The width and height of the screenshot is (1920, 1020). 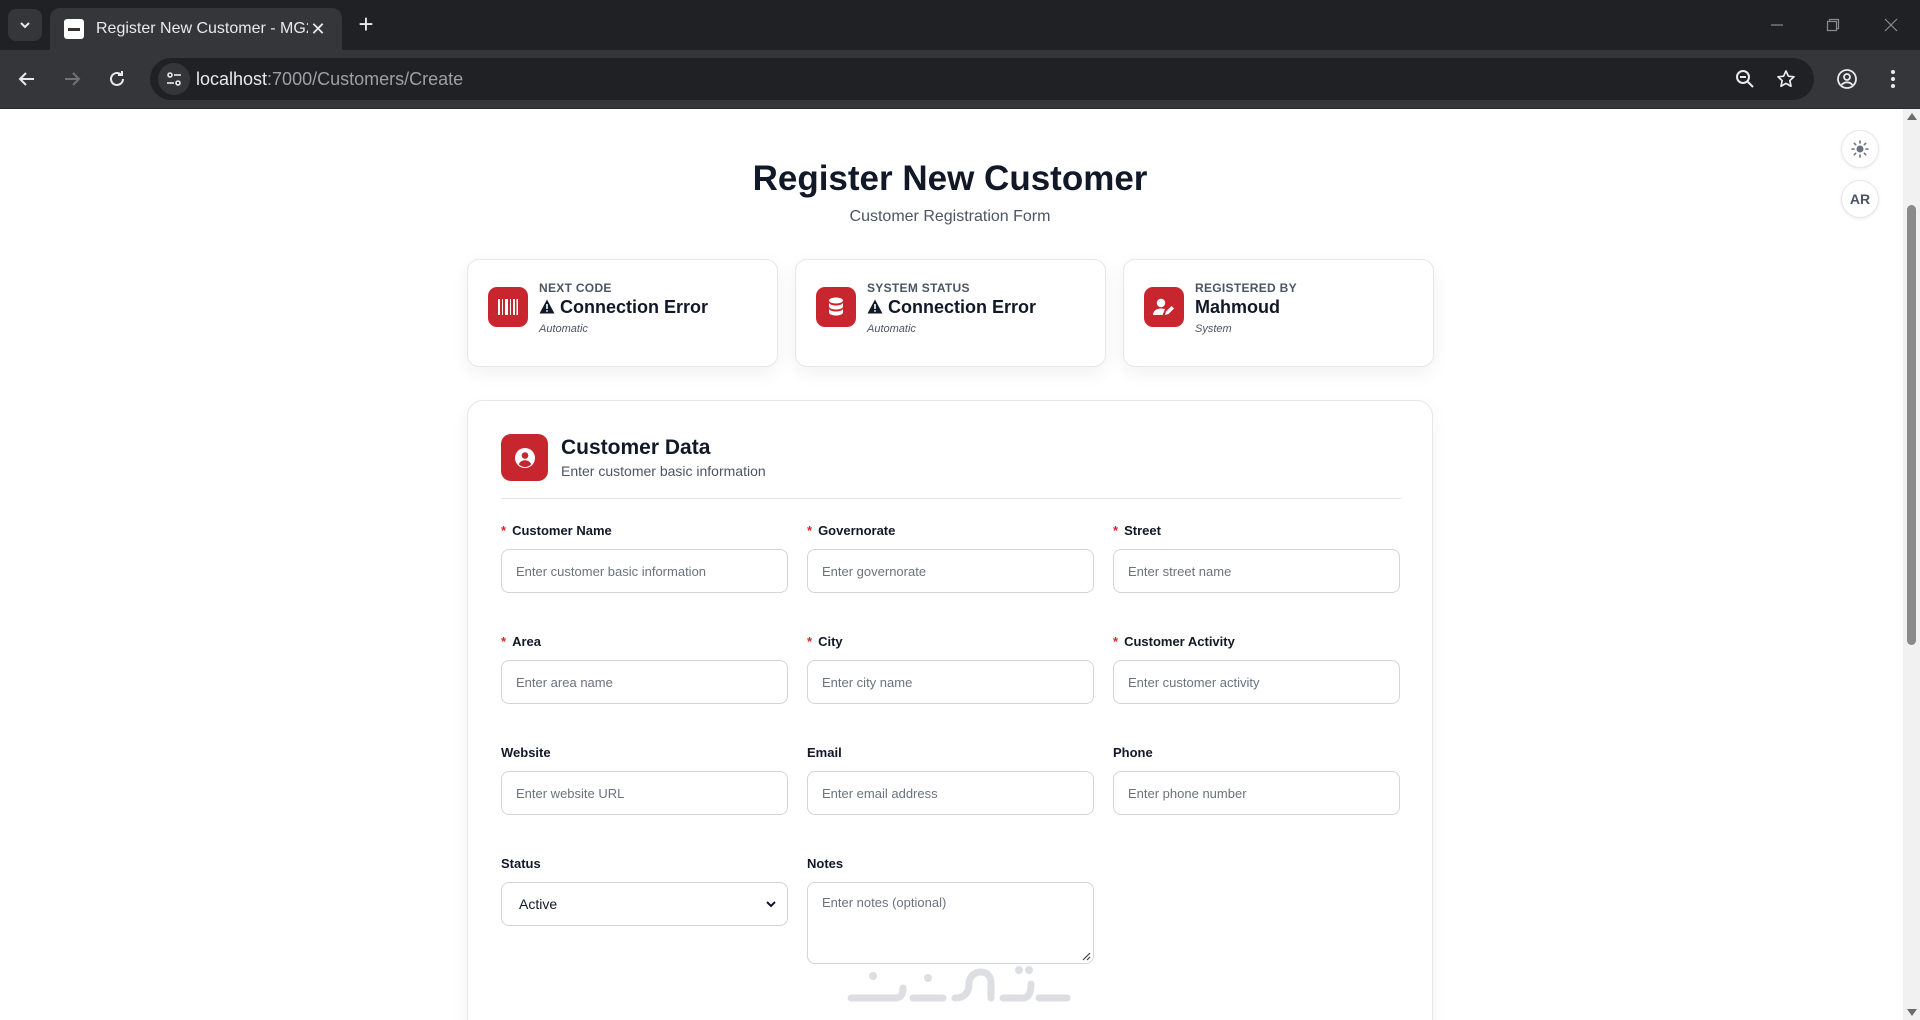 What do you see at coordinates (959, 984) in the screenshot?
I see `watermark-logo` at bounding box center [959, 984].